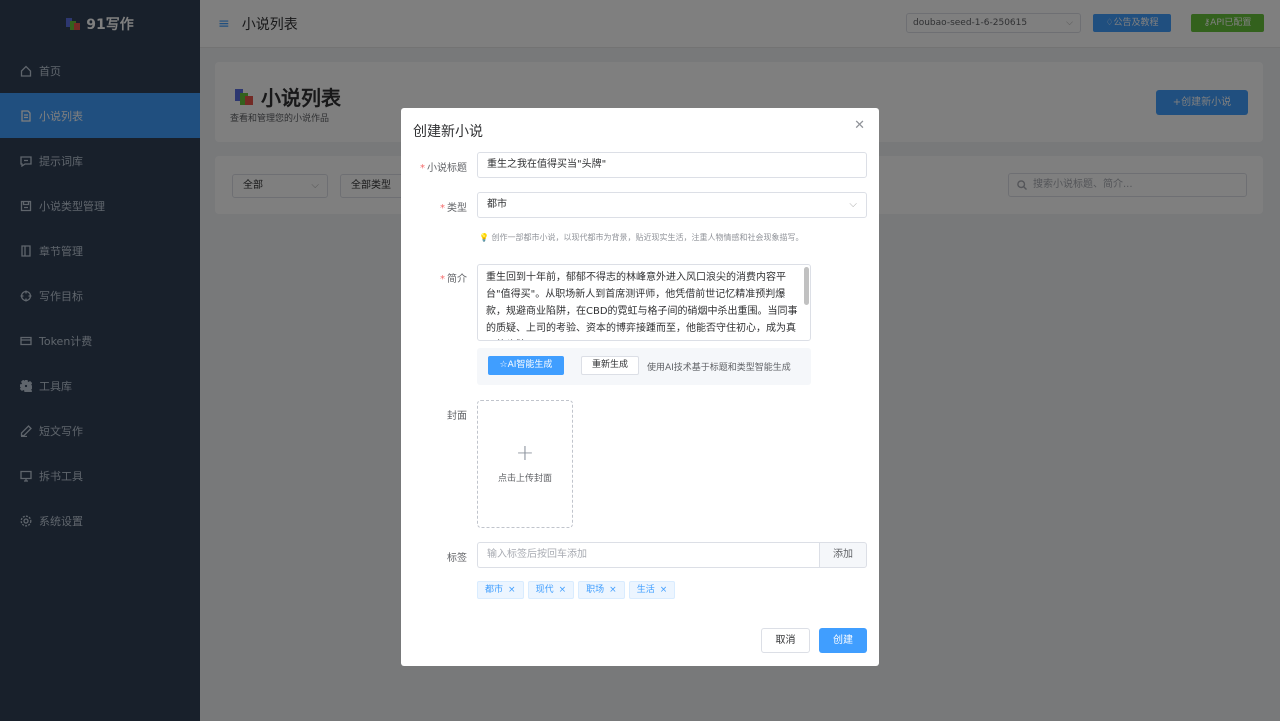 This screenshot has height=721, width=1280. Describe the element at coordinates (448, 132) in the screenshot. I see `dialog-title: 创建新小说` at that location.